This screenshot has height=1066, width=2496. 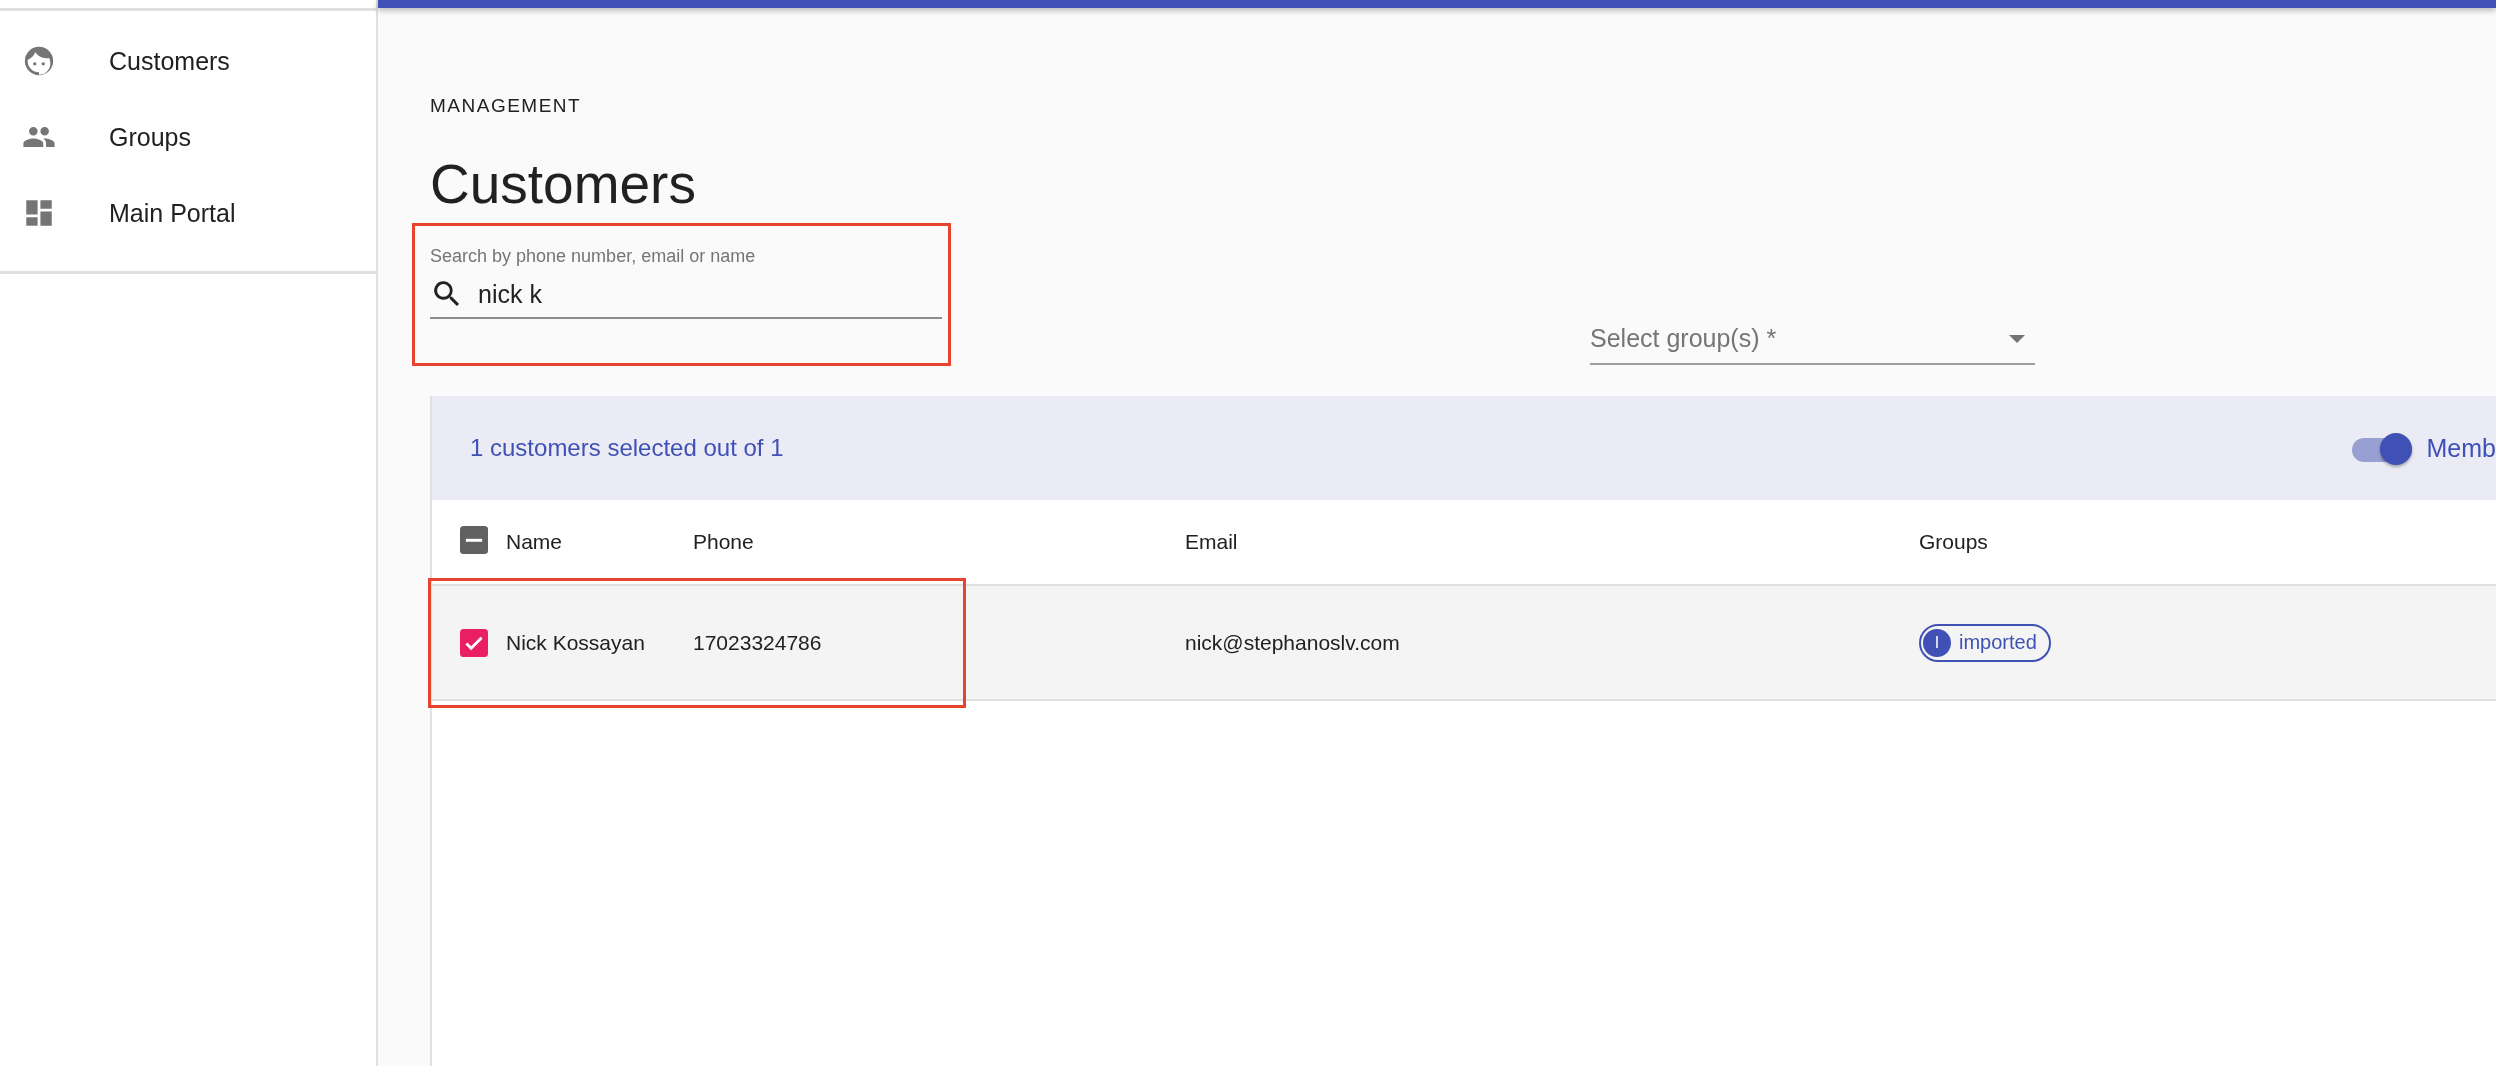 I want to click on column-header: Groups, so click(x=1954, y=542).